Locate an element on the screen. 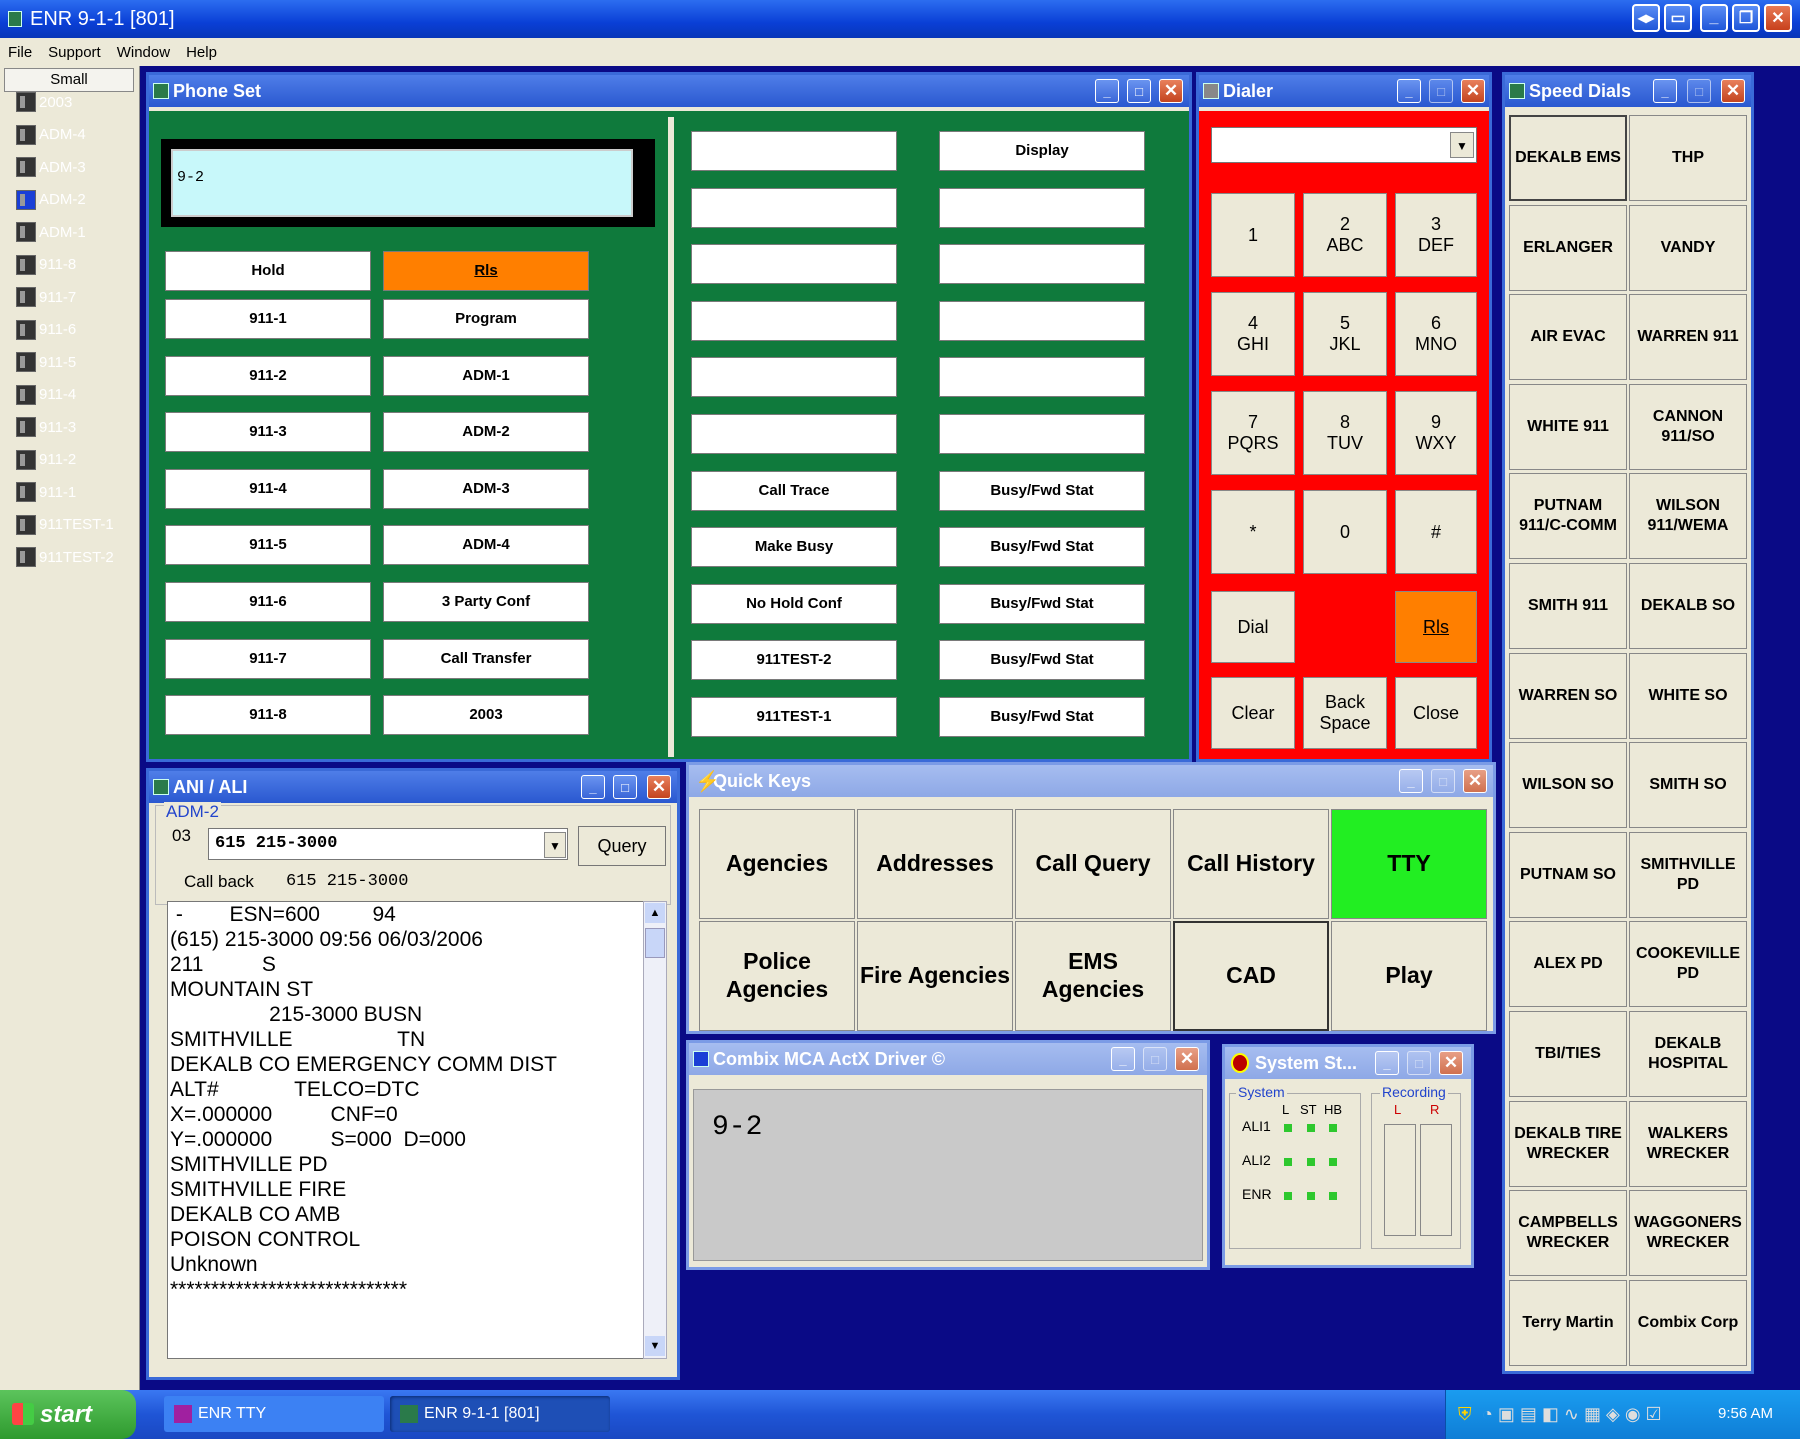  menu-help: Help is located at coordinates (201, 52).